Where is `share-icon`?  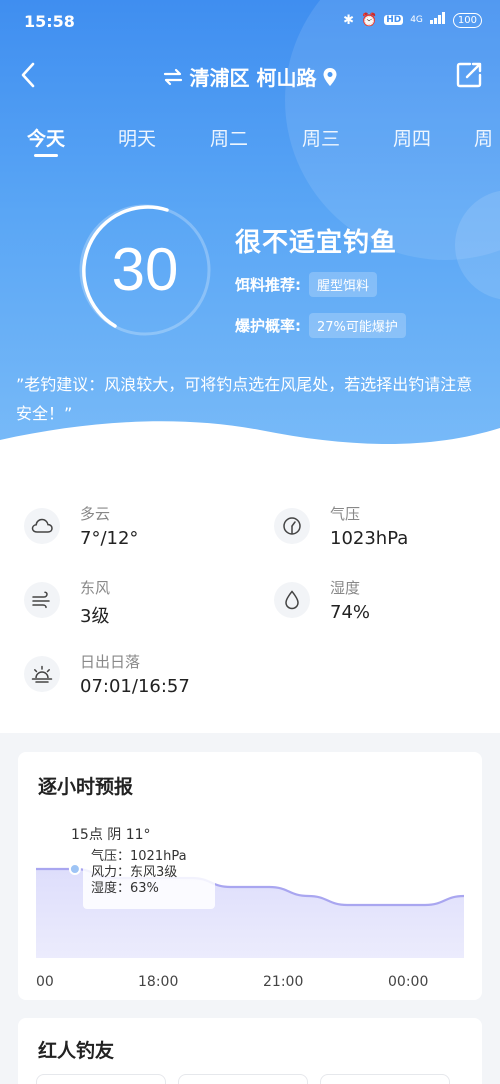
share-icon is located at coordinates (469, 75).